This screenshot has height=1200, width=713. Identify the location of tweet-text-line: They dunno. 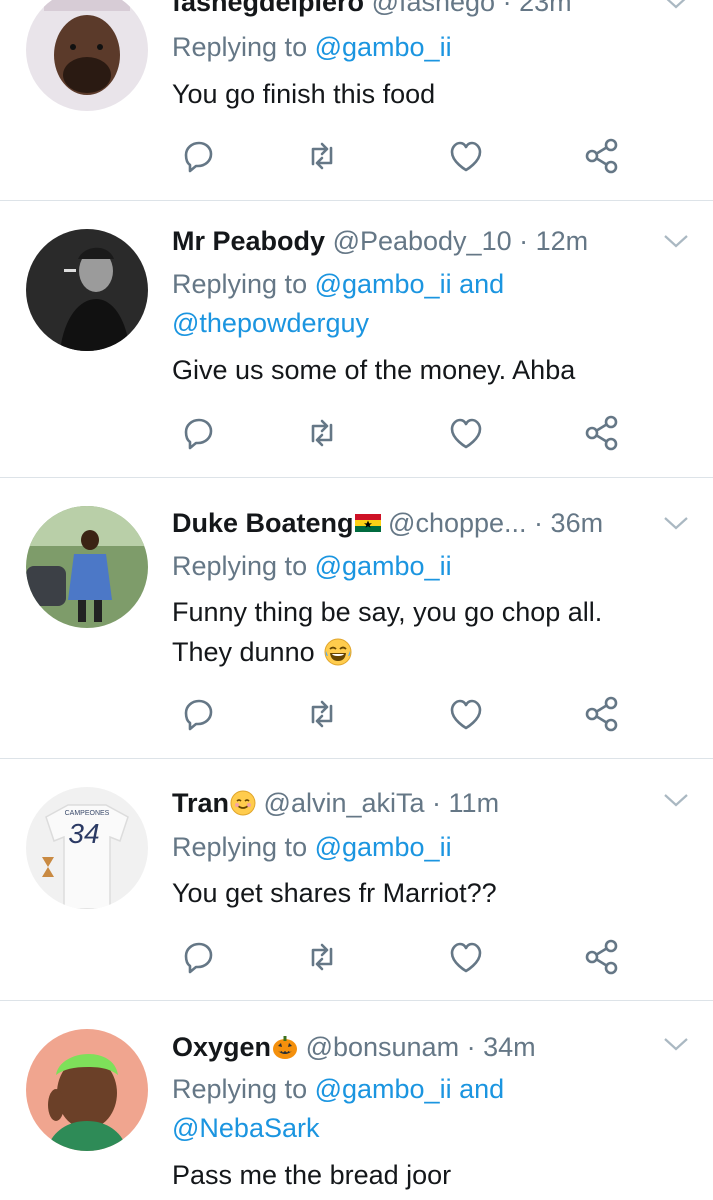
(422, 652).